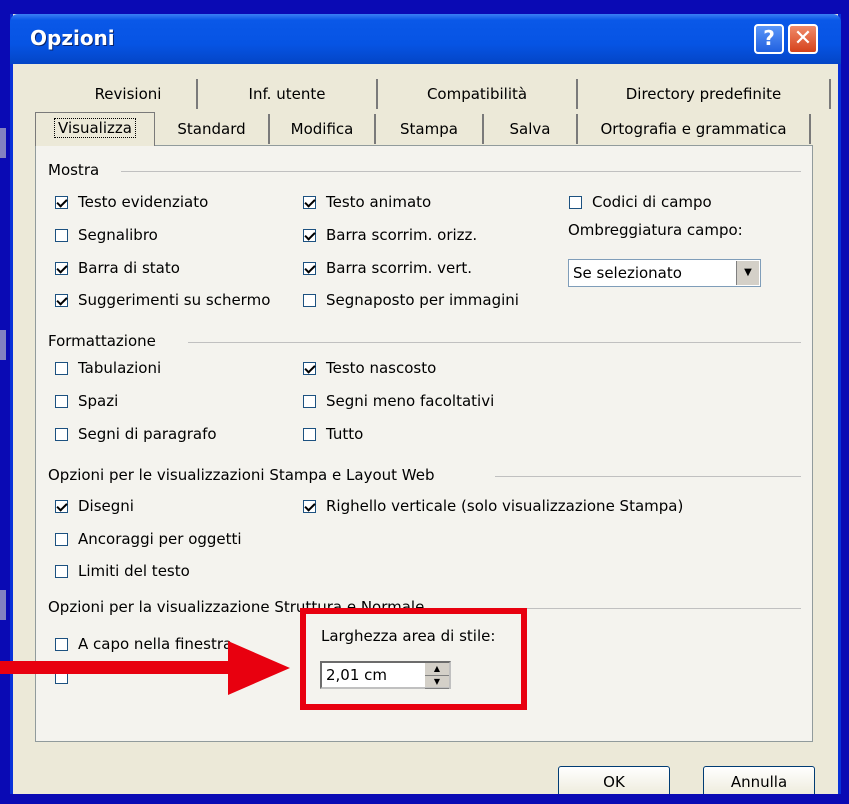 The image size is (849, 804). I want to click on tab-inf-utente: Inf. utente, so click(288, 94).